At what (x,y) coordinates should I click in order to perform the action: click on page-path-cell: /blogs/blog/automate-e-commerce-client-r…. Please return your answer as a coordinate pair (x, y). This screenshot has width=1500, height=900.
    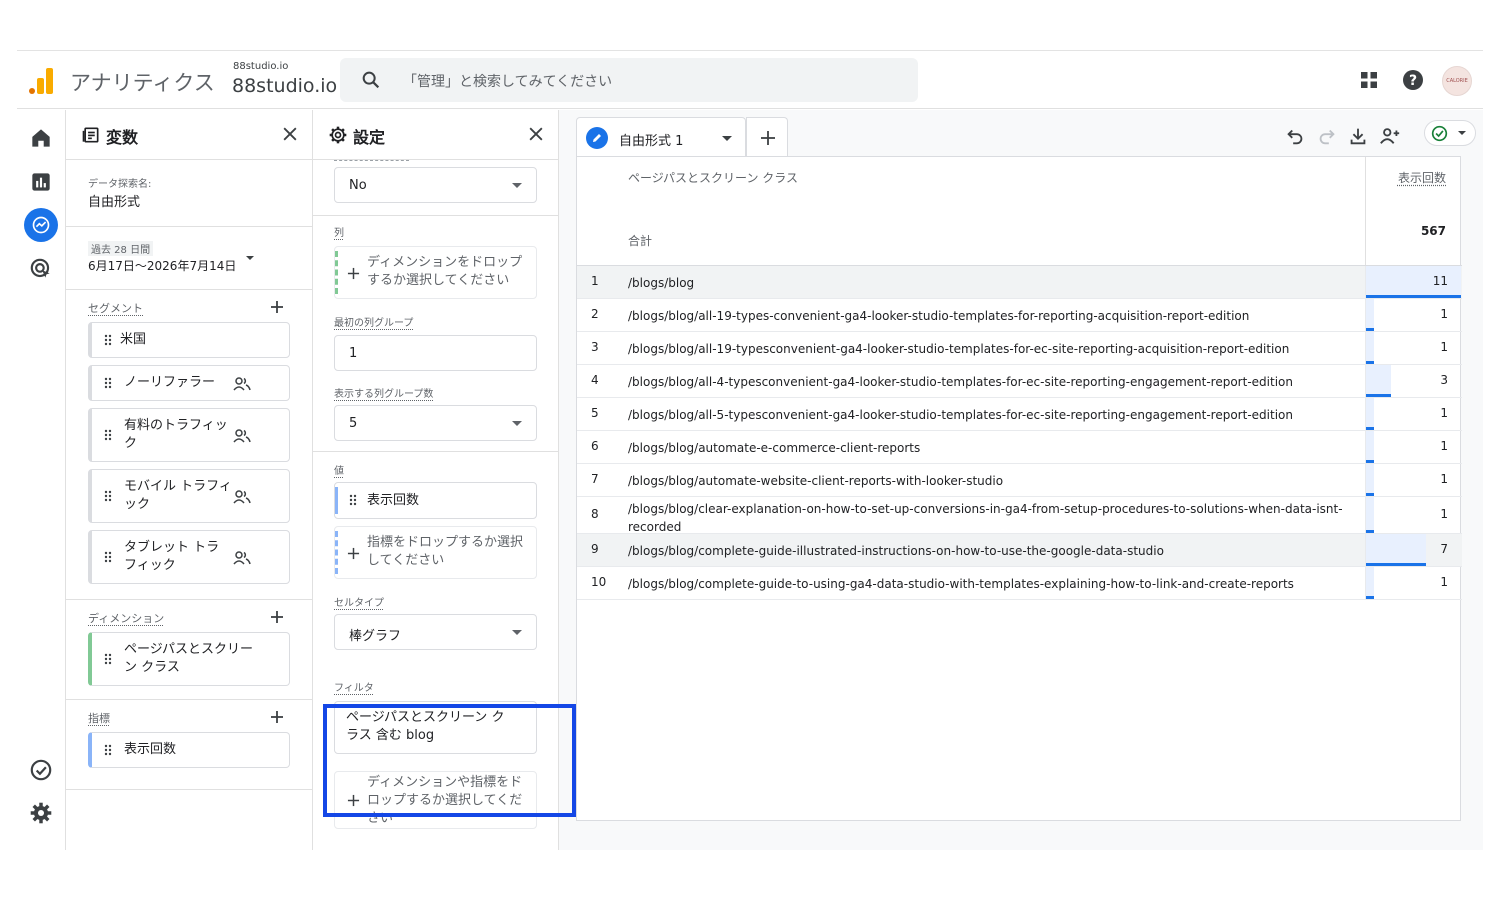
    Looking at the image, I should click on (990, 448).